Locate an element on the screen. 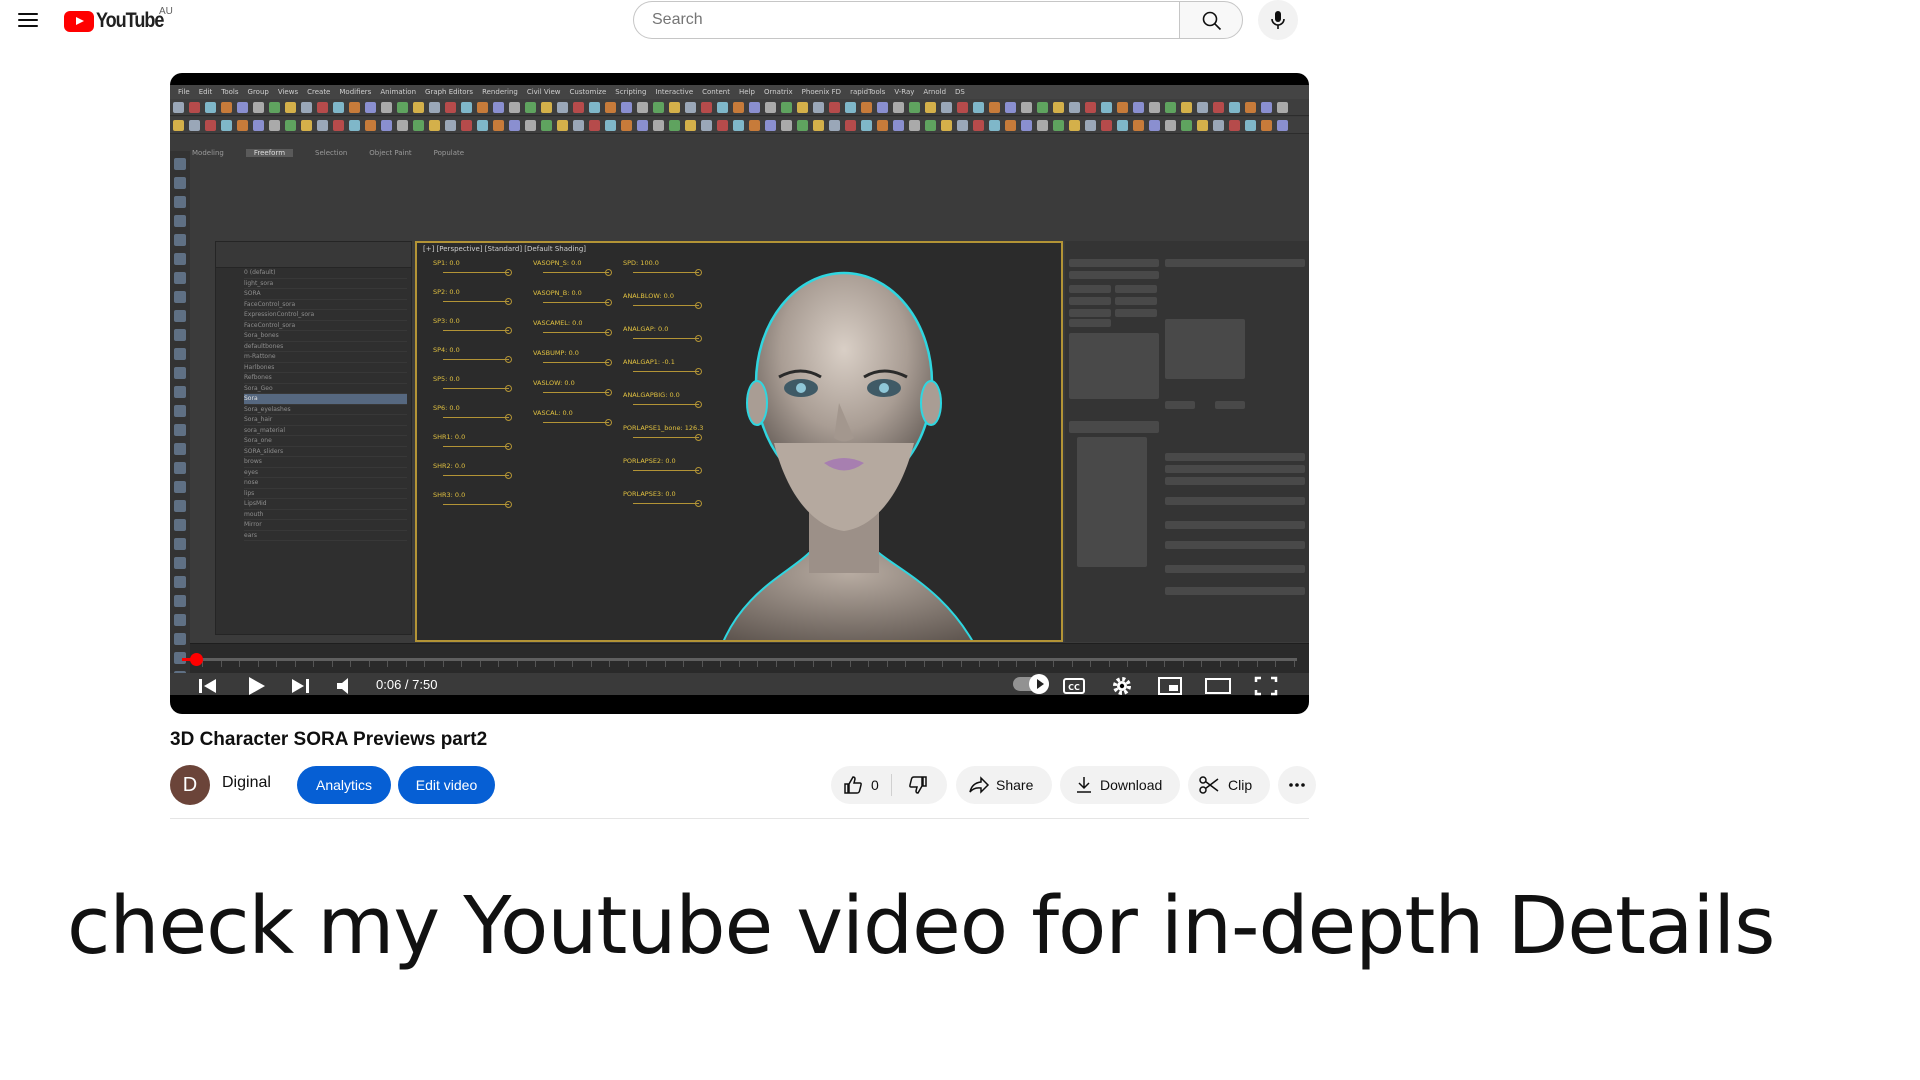 The image size is (1920, 1080). more-horizontal-icon is located at coordinates (1297, 785).